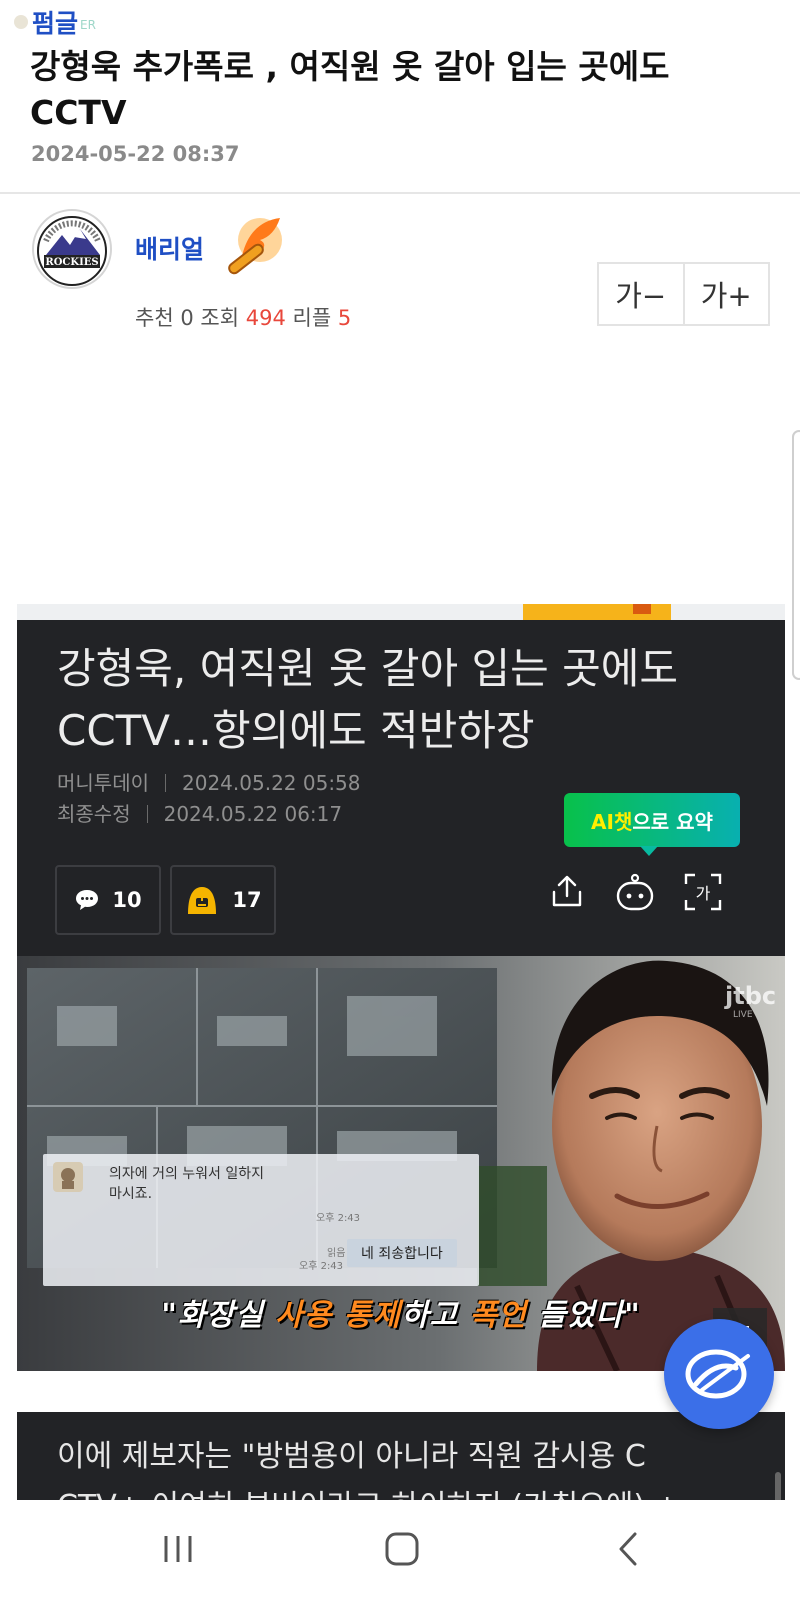 The image size is (800, 1599). What do you see at coordinates (243, 317) in the screenshot?
I see `post-stats: 추천 0 조회 494 리플 5` at bounding box center [243, 317].